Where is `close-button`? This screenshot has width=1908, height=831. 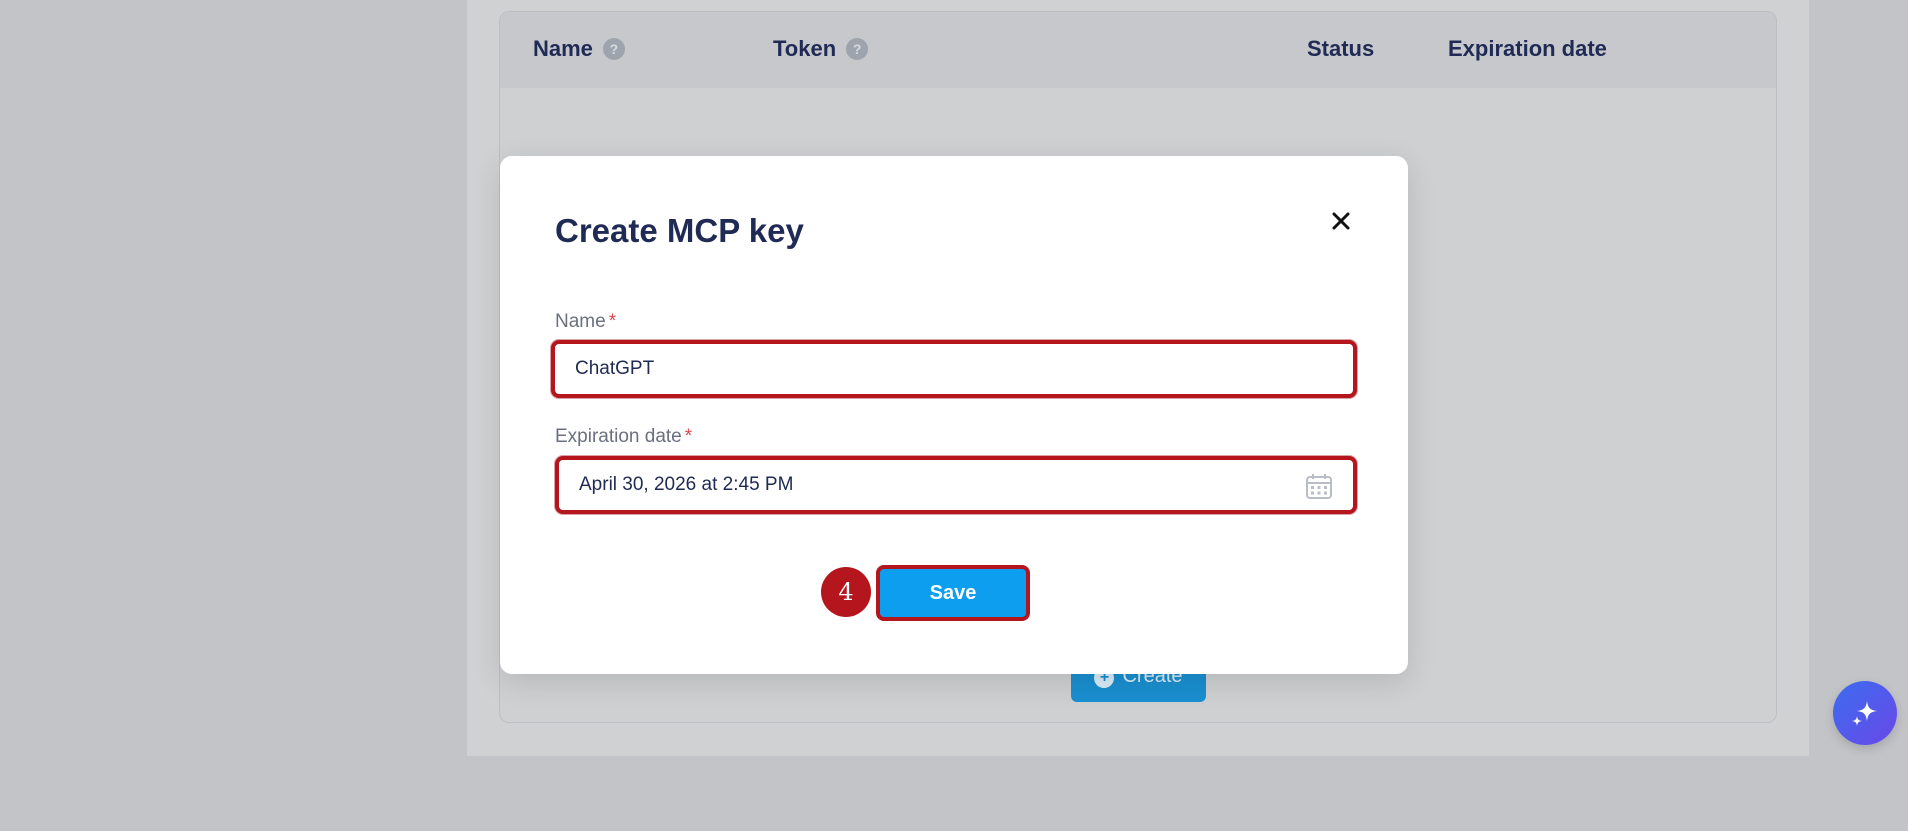
close-button is located at coordinates (1341, 221).